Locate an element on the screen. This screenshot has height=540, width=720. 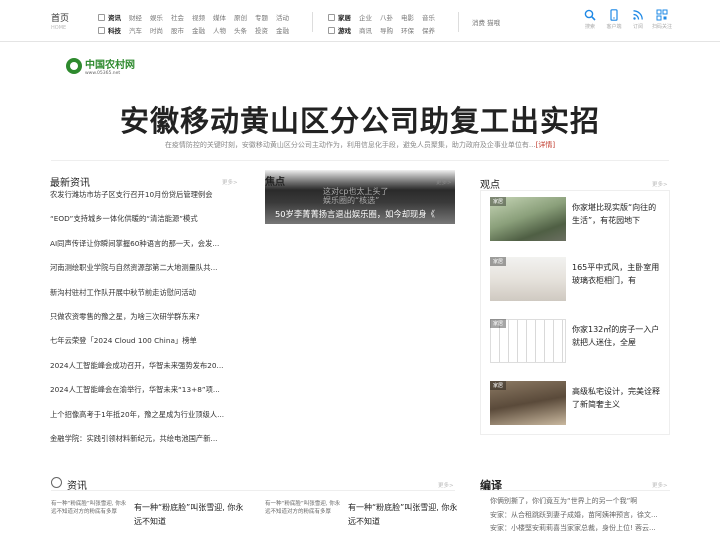
opinion-title: 165平中式风，主卧室用玻璃衣柜相门，有 is located at coordinates (618, 274).